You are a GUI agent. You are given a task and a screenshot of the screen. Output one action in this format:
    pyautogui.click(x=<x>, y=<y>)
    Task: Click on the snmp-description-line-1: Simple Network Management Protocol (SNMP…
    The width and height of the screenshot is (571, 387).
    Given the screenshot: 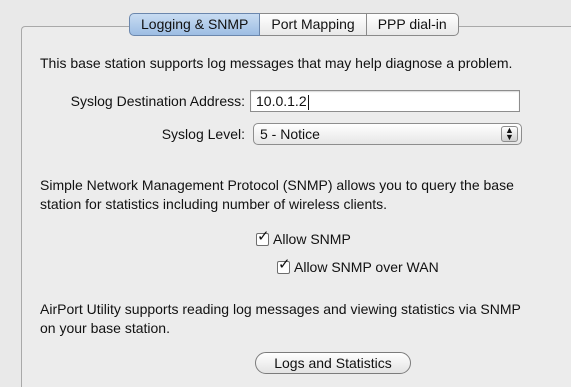 What is the action you would take?
    pyautogui.click(x=277, y=185)
    